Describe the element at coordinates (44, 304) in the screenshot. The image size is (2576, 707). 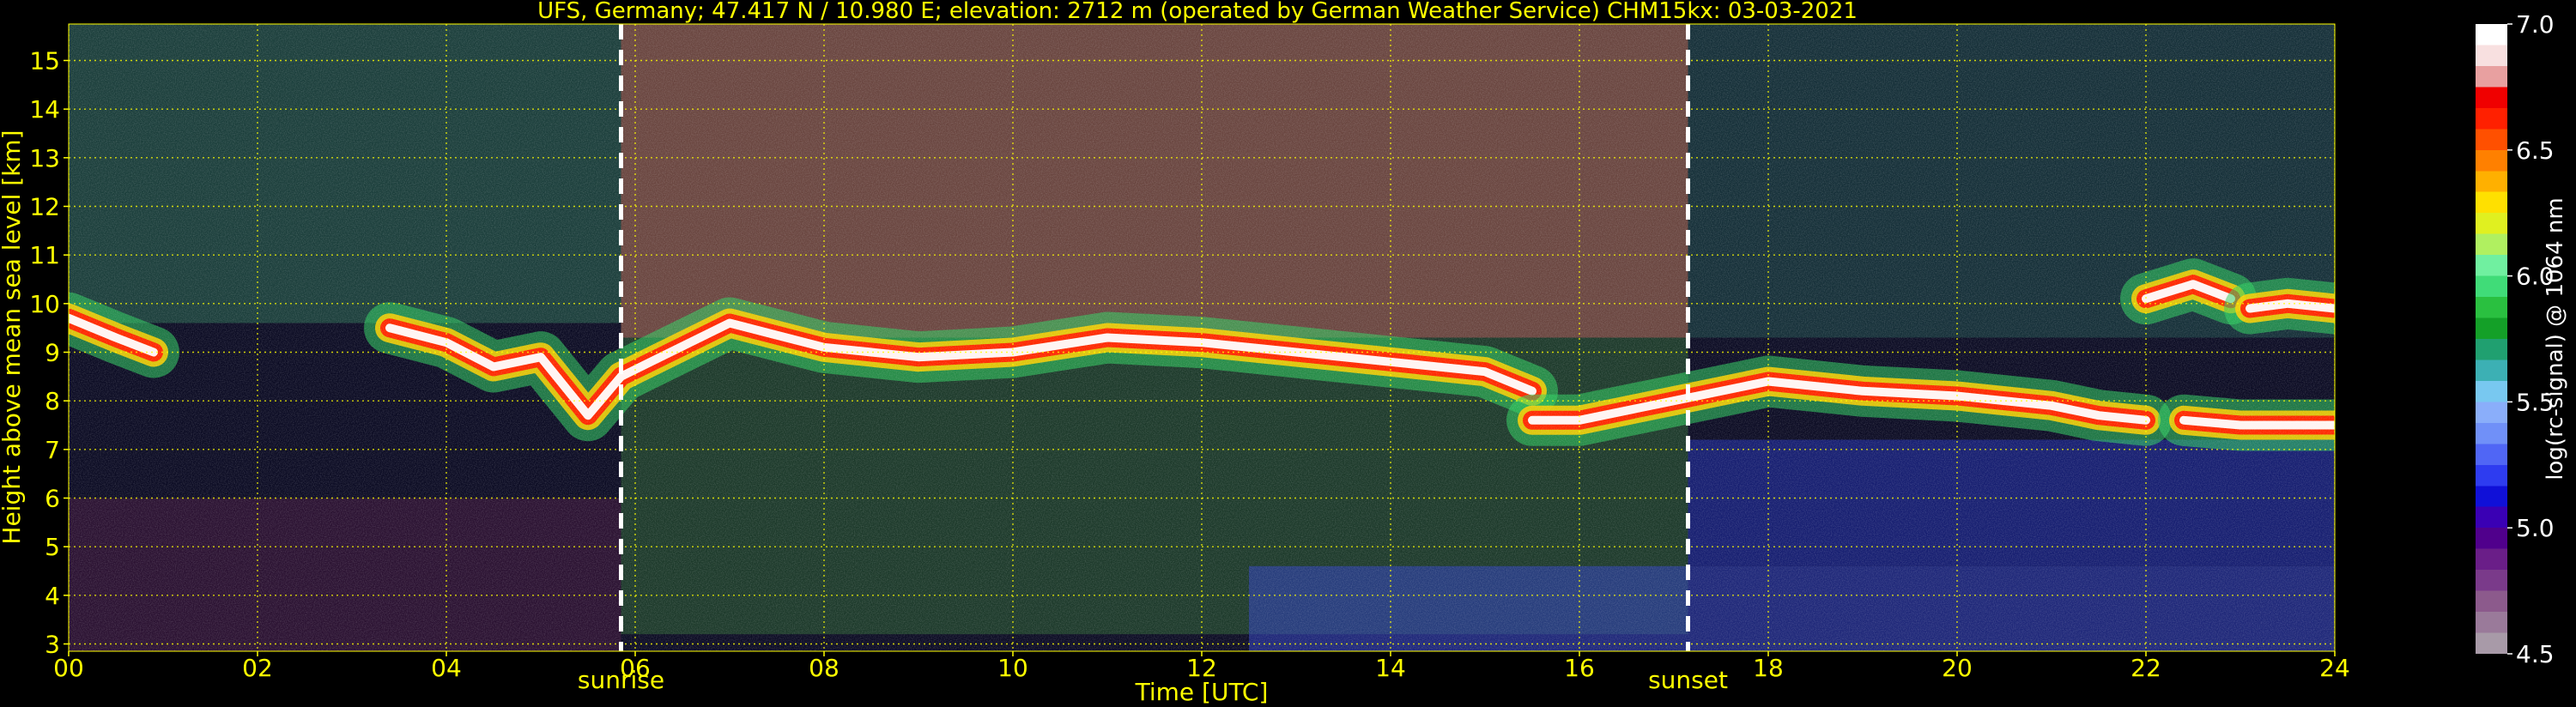
I see `y-tick-label: 10` at that location.